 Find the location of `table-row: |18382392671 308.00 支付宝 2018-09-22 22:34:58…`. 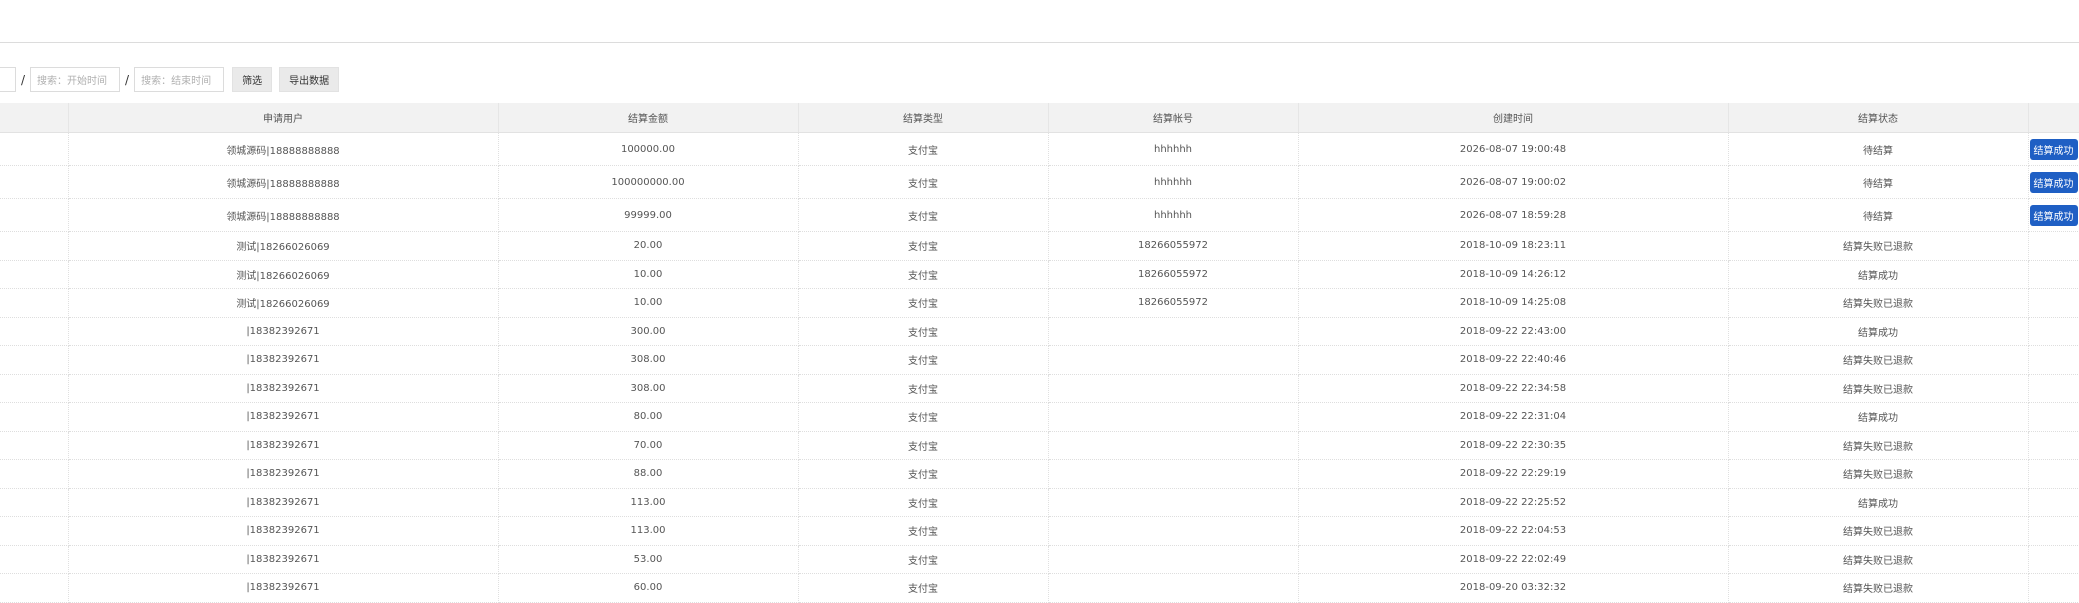

table-row: |18382392671 308.00 支付宝 2018-09-22 22:34:58… is located at coordinates (1039, 388).